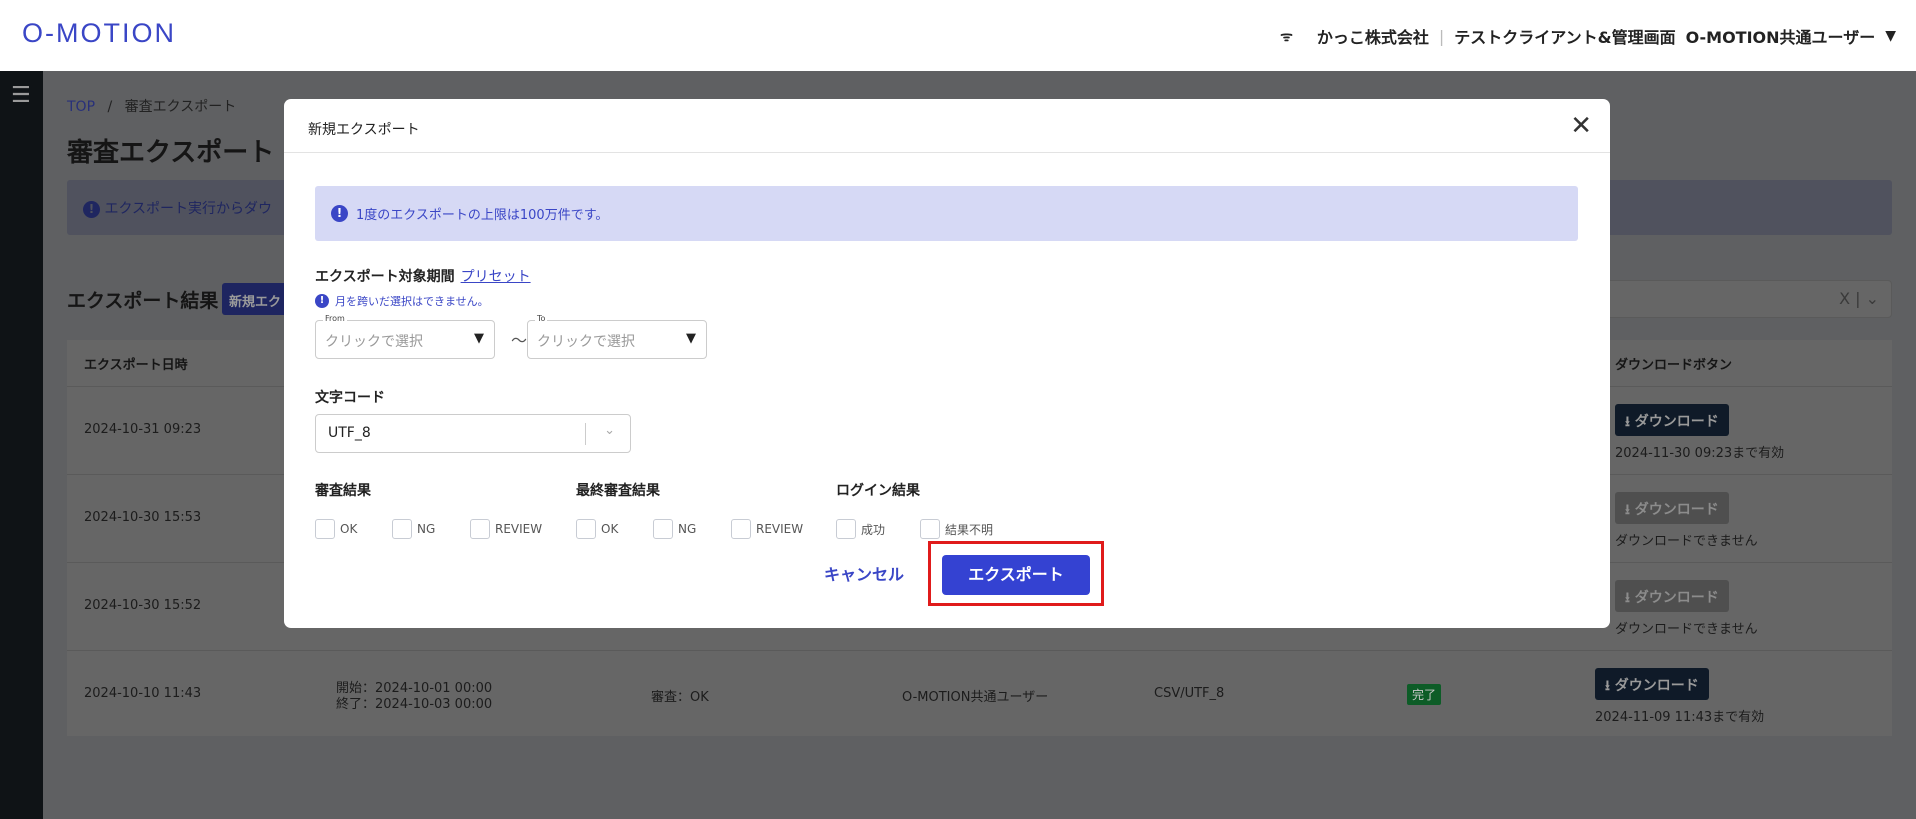 The image size is (1916, 819). I want to click on preset-link: プリセット, so click(496, 277).